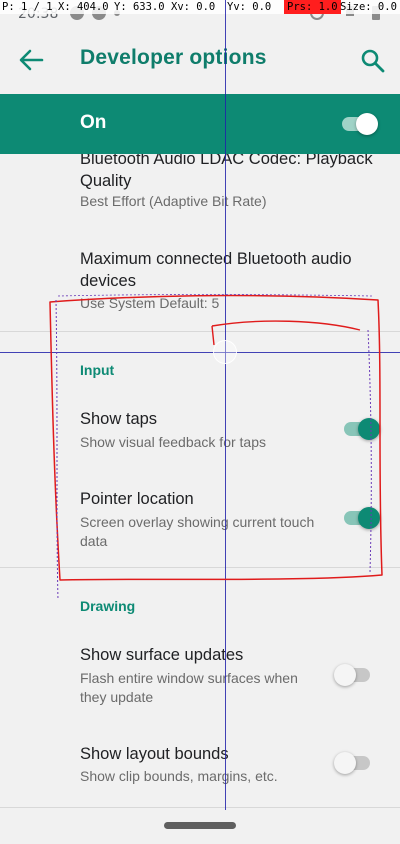 The image size is (400, 844). What do you see at coordinates (368, 7) in the screenshot?
I see `pointer-size: Size: 0.0` at bounding box center [368, 7].